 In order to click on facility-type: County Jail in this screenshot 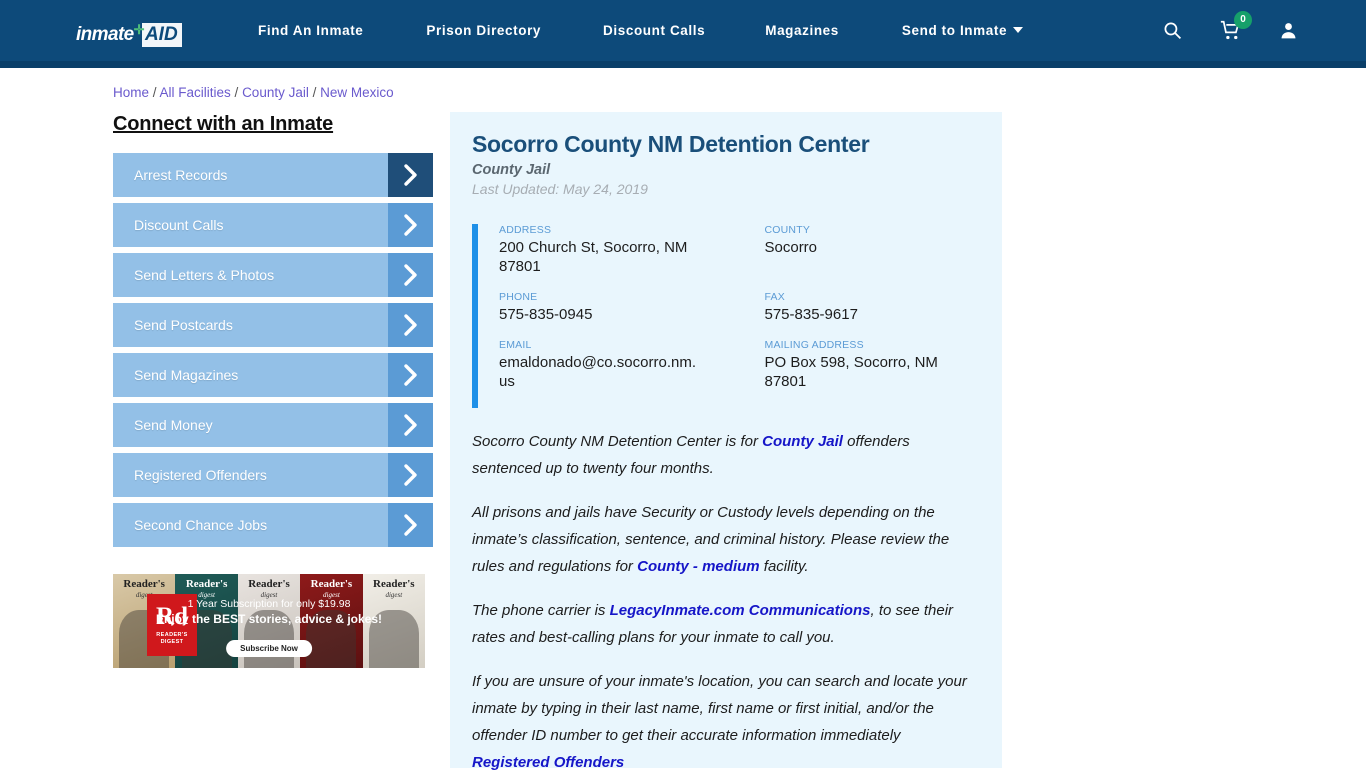, I will do `click(511, 170)`.